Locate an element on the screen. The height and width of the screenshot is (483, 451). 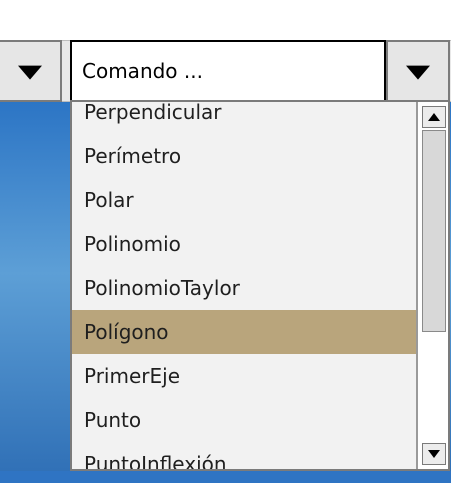
list-item: Polinomio is located at coordinates (245, 244).